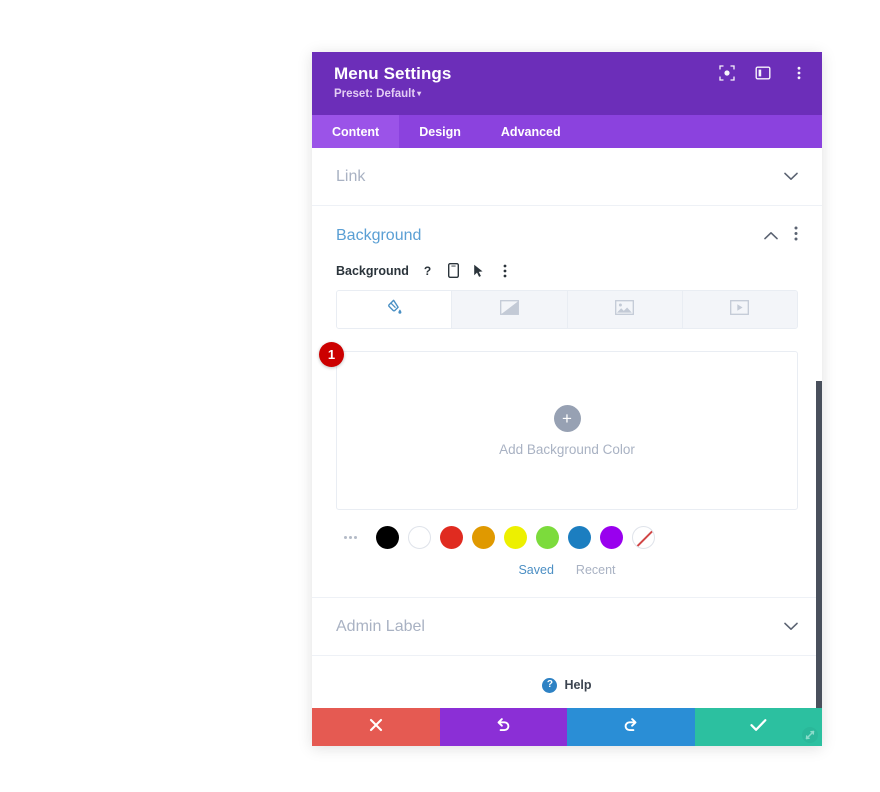 This screenshot has width=880, height=792. Describe the element at coordinates (331, 354) in the screenshot. I see `step-badge-1: 1` at that location.